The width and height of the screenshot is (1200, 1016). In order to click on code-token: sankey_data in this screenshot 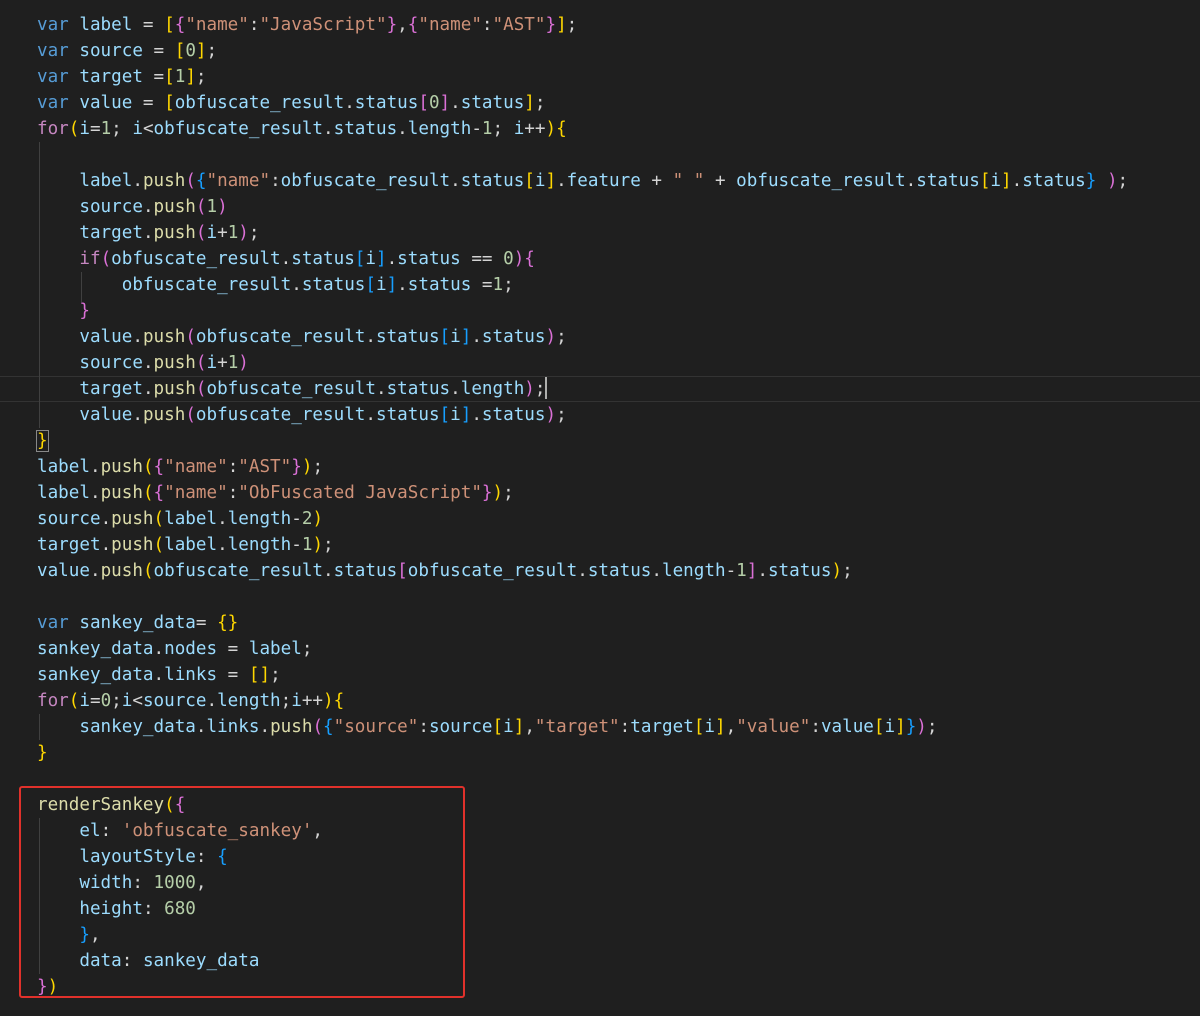, I will do `click(137, 623)`.